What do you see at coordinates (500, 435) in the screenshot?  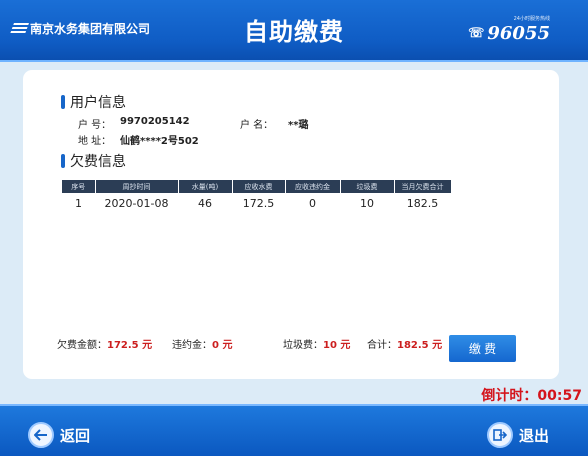 I see `exit-icon` at bounding box center [500, 435].